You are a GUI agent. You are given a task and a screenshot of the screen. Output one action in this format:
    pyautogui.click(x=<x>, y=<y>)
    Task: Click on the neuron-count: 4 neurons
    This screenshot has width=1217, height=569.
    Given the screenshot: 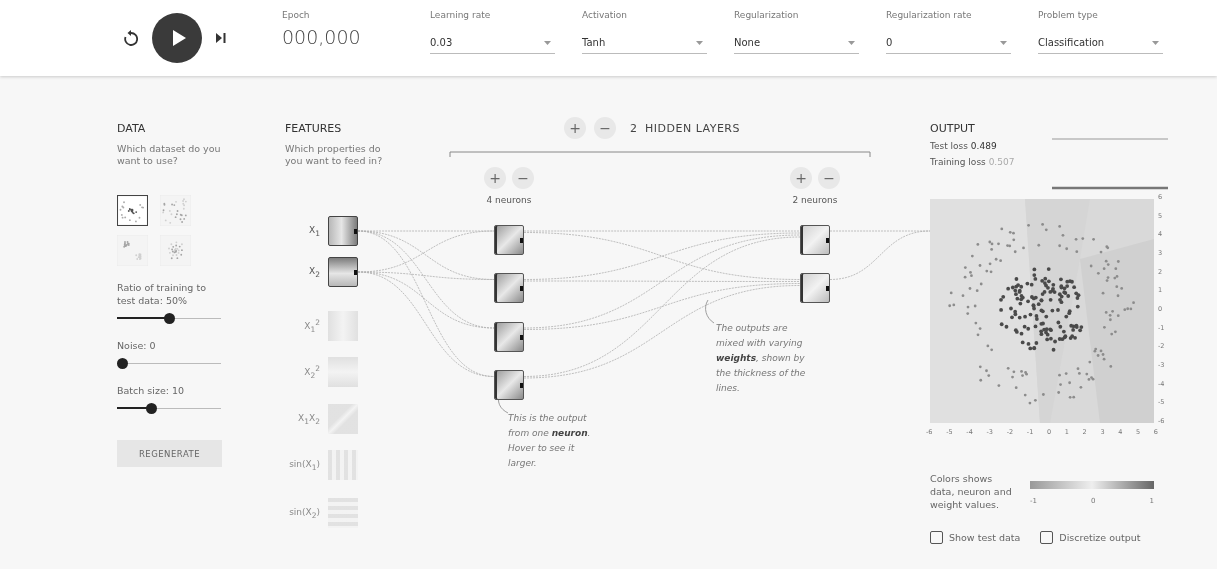 What is the action you would take?
    pyautogui.click(x=509, y=200)
    